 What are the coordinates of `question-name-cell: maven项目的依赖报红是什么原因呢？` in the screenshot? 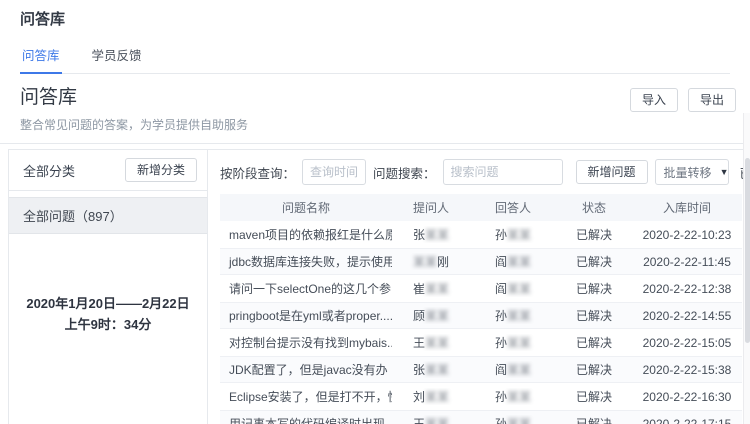 It's located at (306, 234).